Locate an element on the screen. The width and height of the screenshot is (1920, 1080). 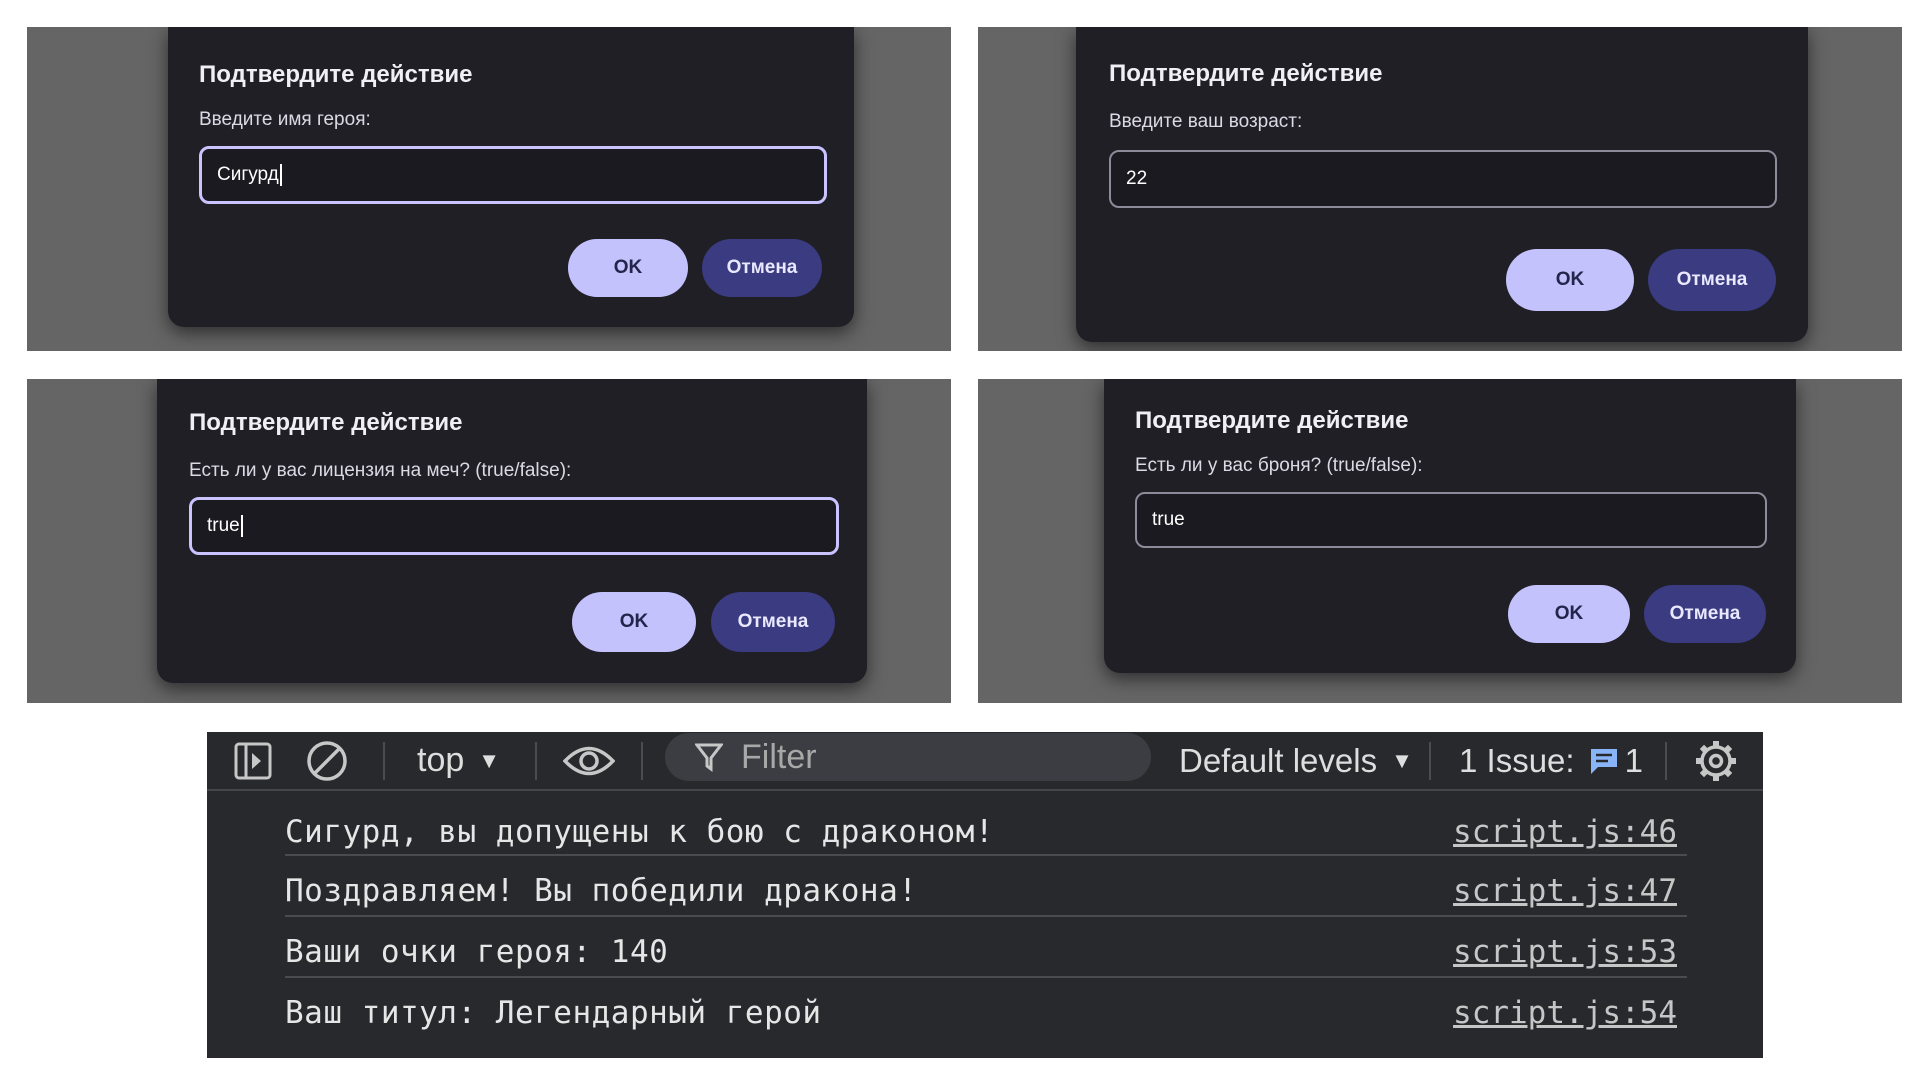
log-message: Сигурд, вы допущены к бою с драконом! is located at coordinates (640, 832).